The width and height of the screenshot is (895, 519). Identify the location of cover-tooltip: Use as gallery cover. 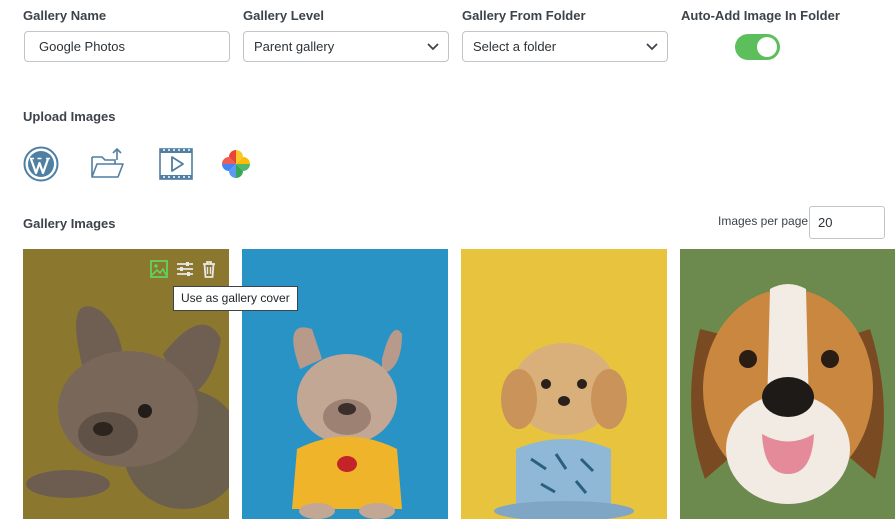
(235, 298).